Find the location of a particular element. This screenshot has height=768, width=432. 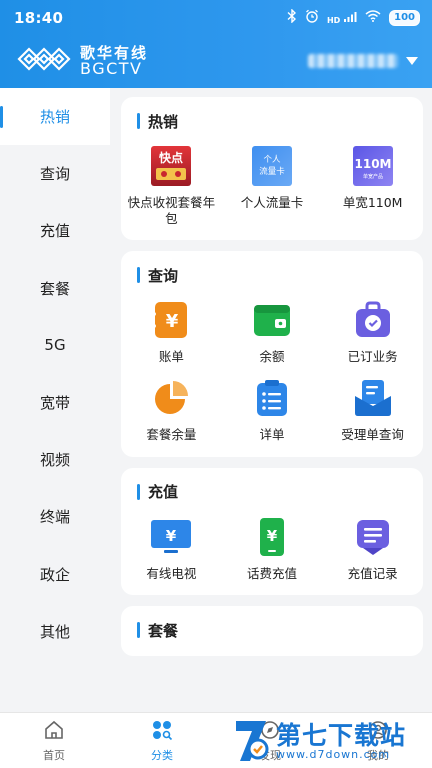

section-title-text: 查询 is located at coordinates (163, 275).